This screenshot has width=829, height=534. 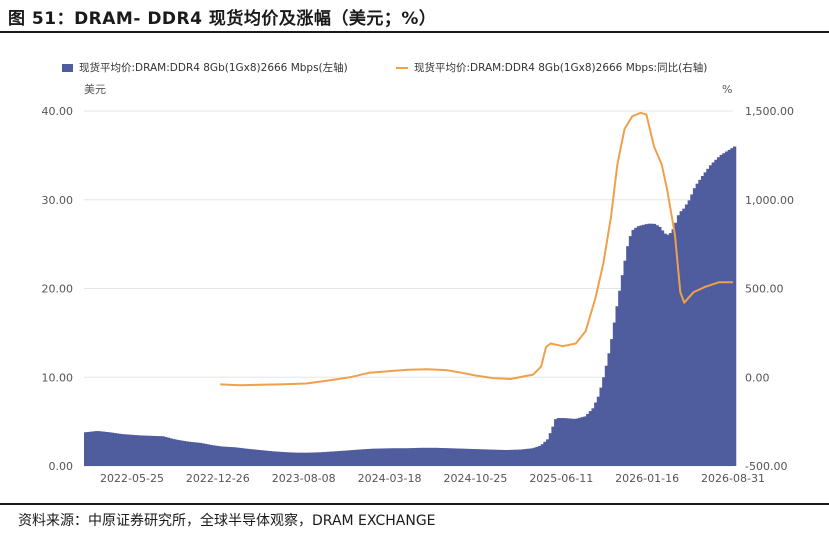 I want to click on x-tick-label: 2022-12-26, so click(x=218, y=478).